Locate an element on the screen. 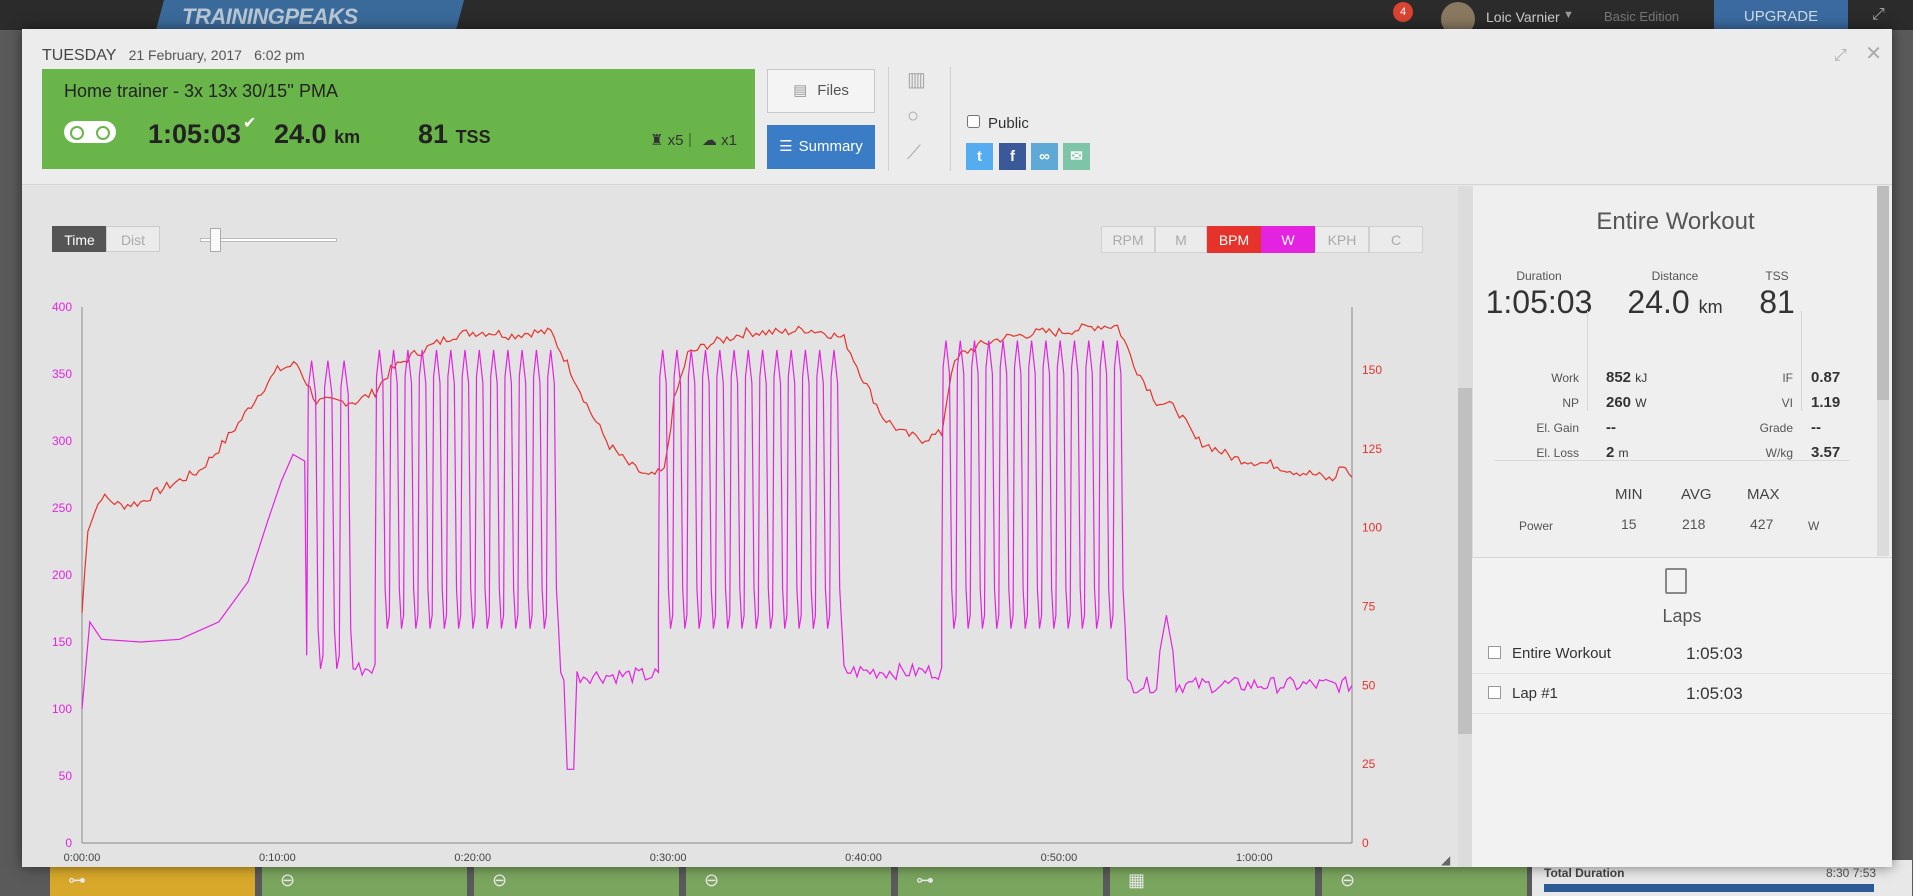  edition-label: Basic Edition is located at coordinates (1642, 16).